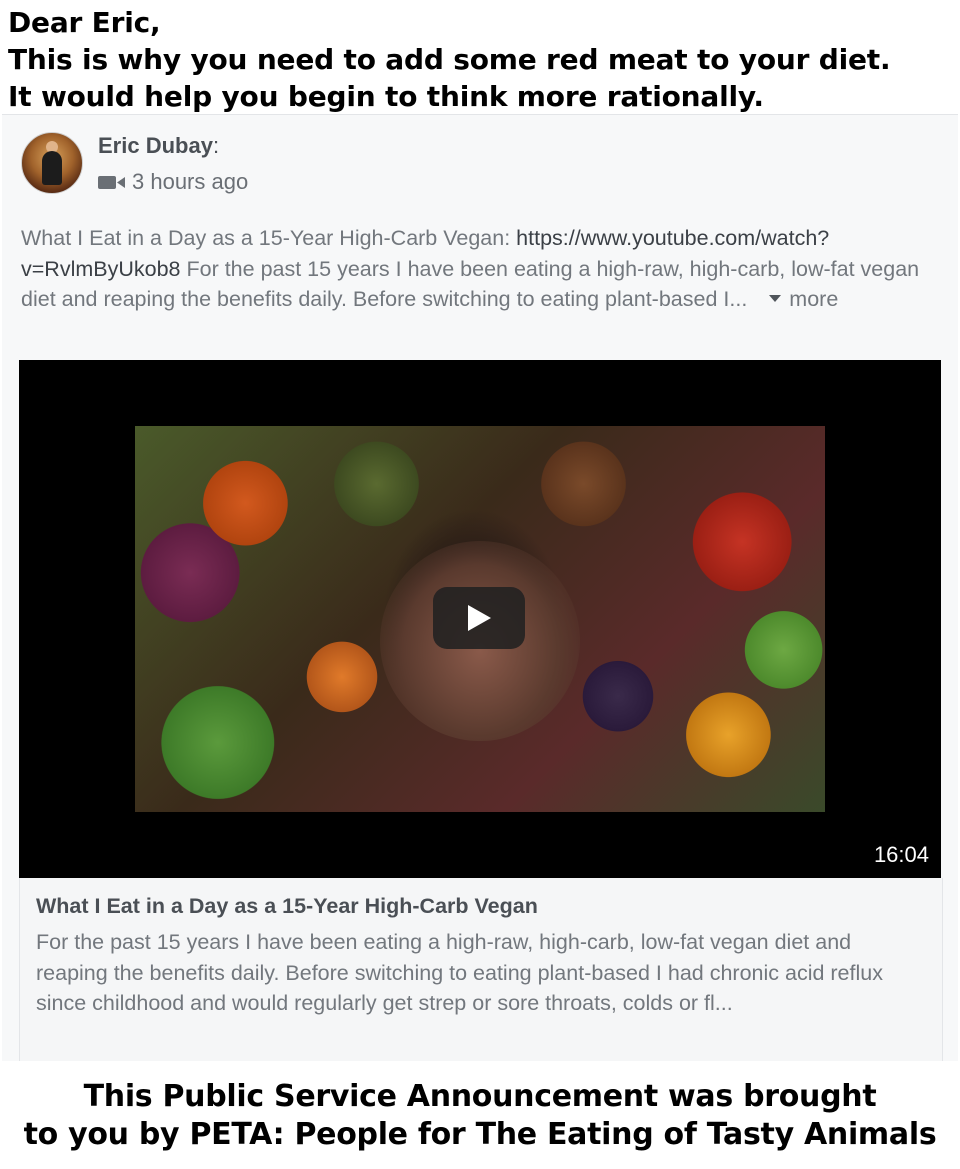 The width and height of the screenshot is (960, 1169). I want to click on avatar, so click(52, 163).